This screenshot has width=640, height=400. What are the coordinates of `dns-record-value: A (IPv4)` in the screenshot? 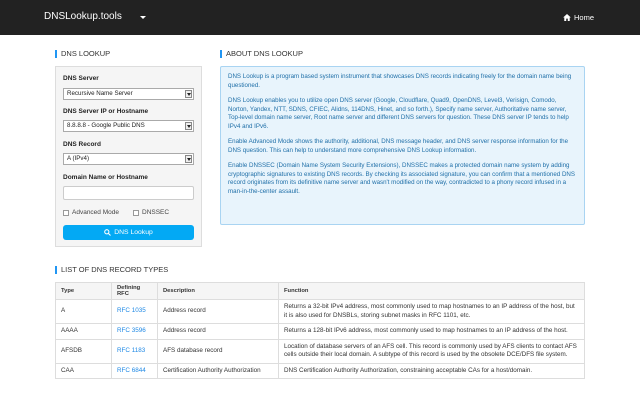 It's located at (78, 158).